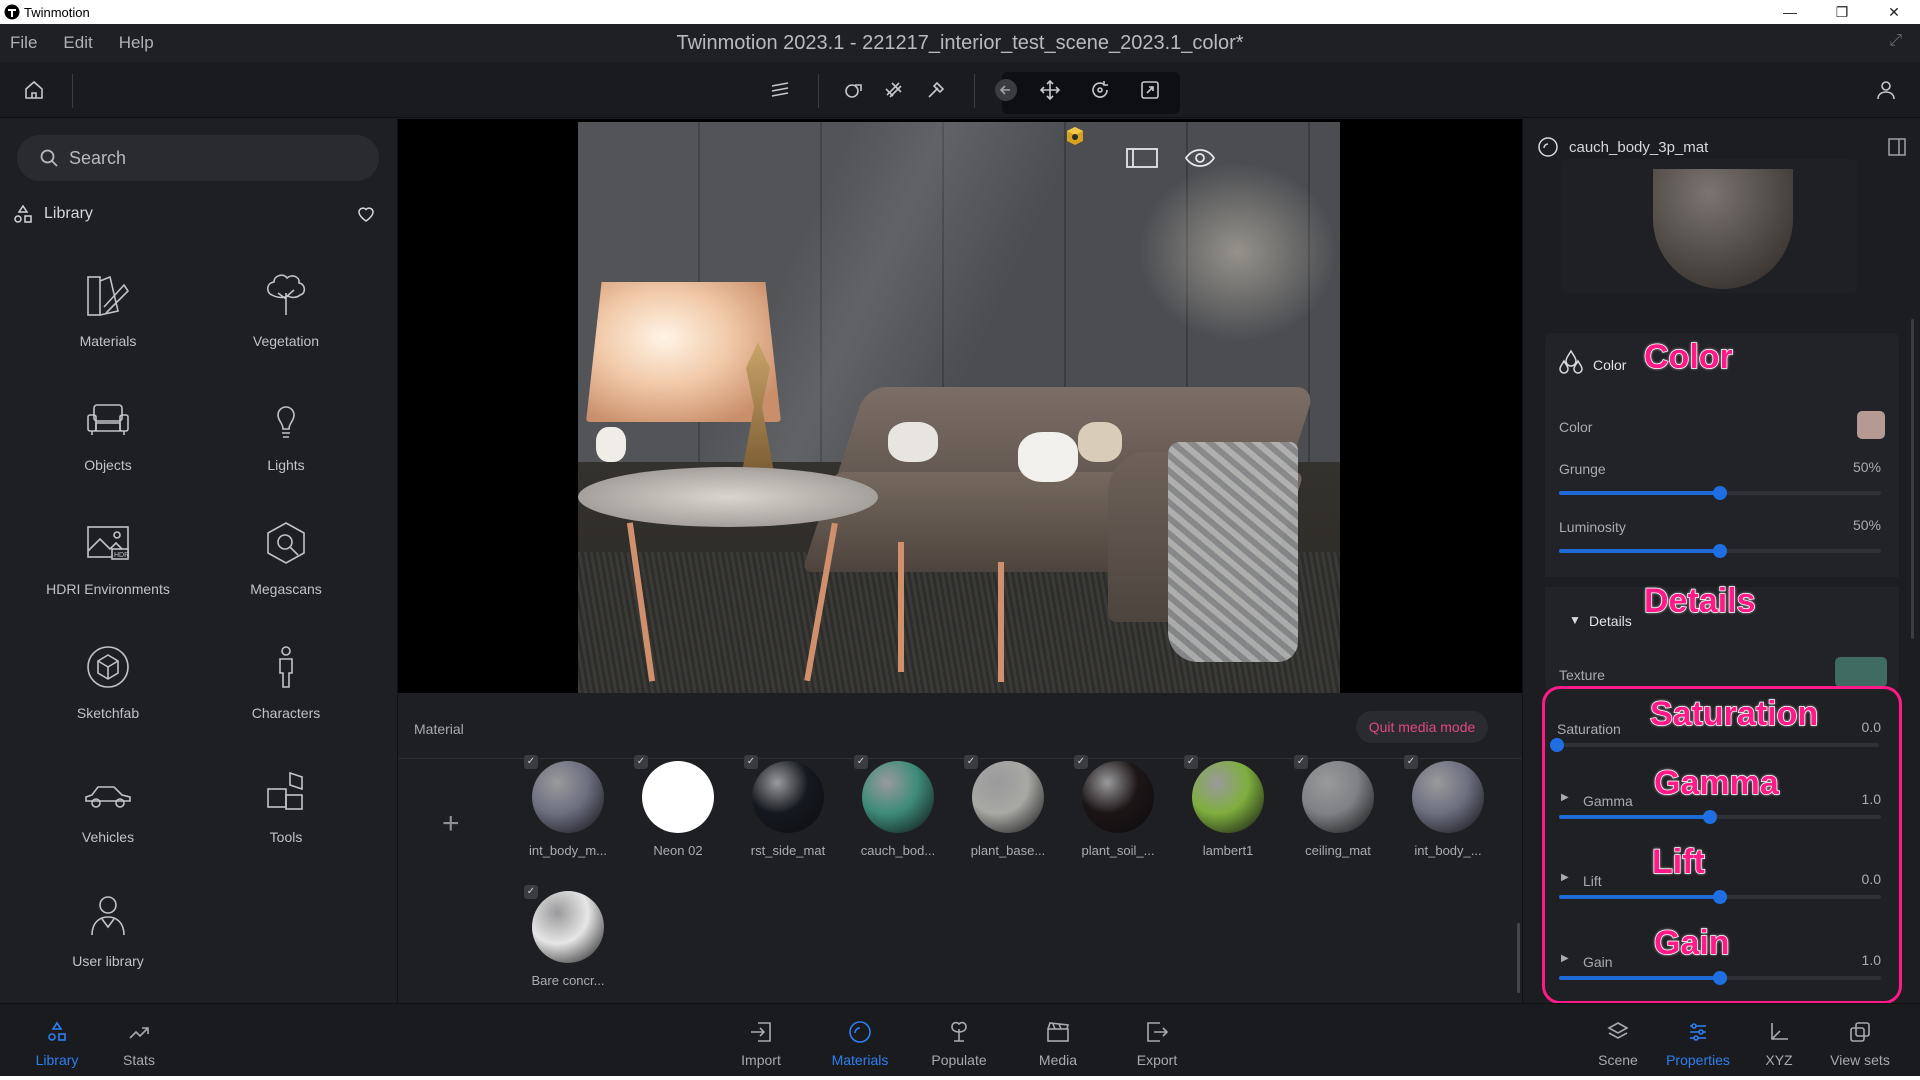 This screenshot has width=1920, height=1080. Describe the element at coordinates (1200, 158) in the screenshot. I see `visibility-eye-icon` at that location.